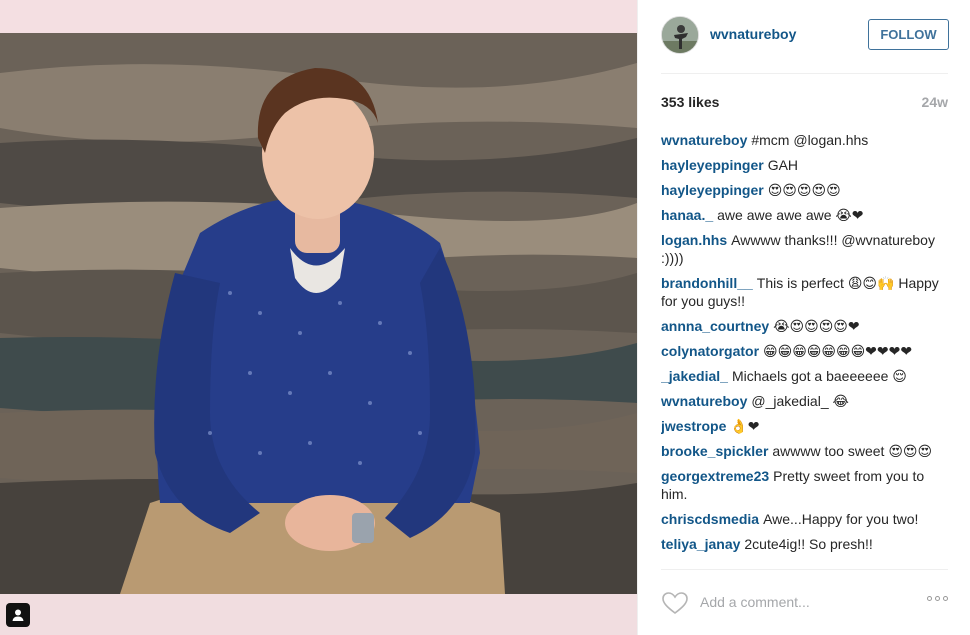 The image size is (970, 635). Describe the element at coordinates (852, 451) in the screenshot. I see `comment-text: awwww too sweet 😍😍😍` at that location.